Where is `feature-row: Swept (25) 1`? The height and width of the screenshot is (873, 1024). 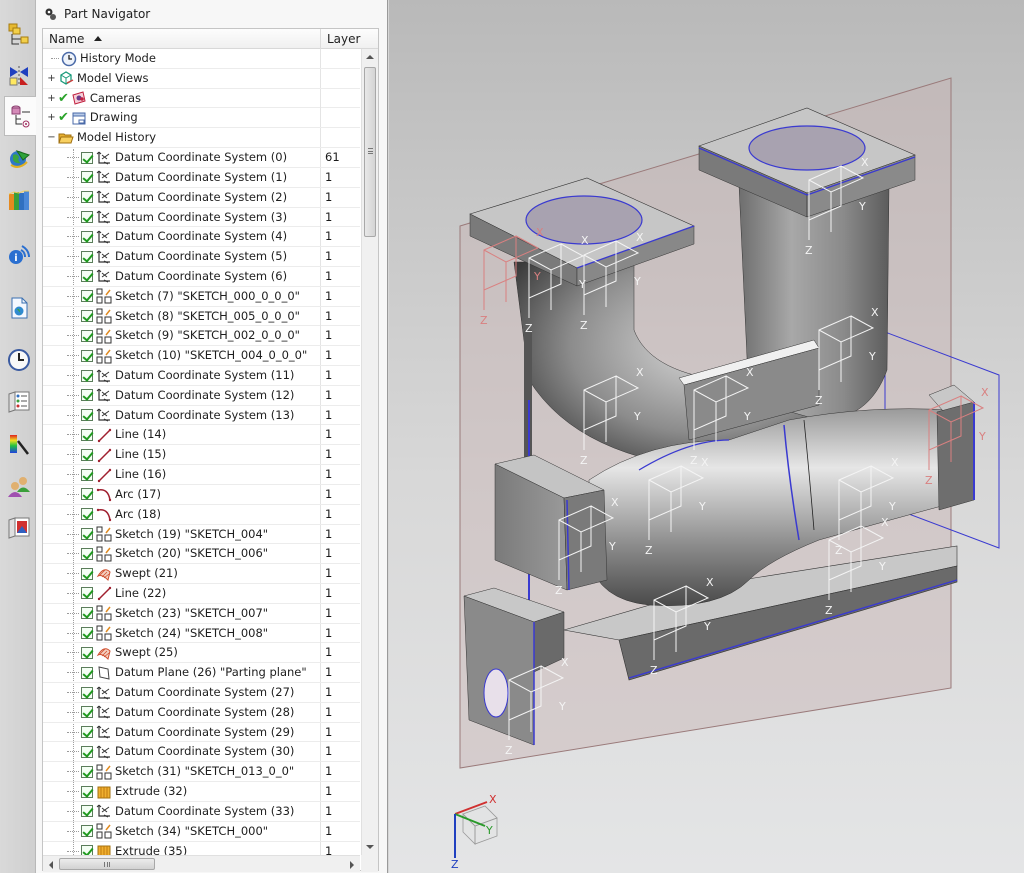 feature-row: Swept (25) 1 is located at coordinates (201, 653).